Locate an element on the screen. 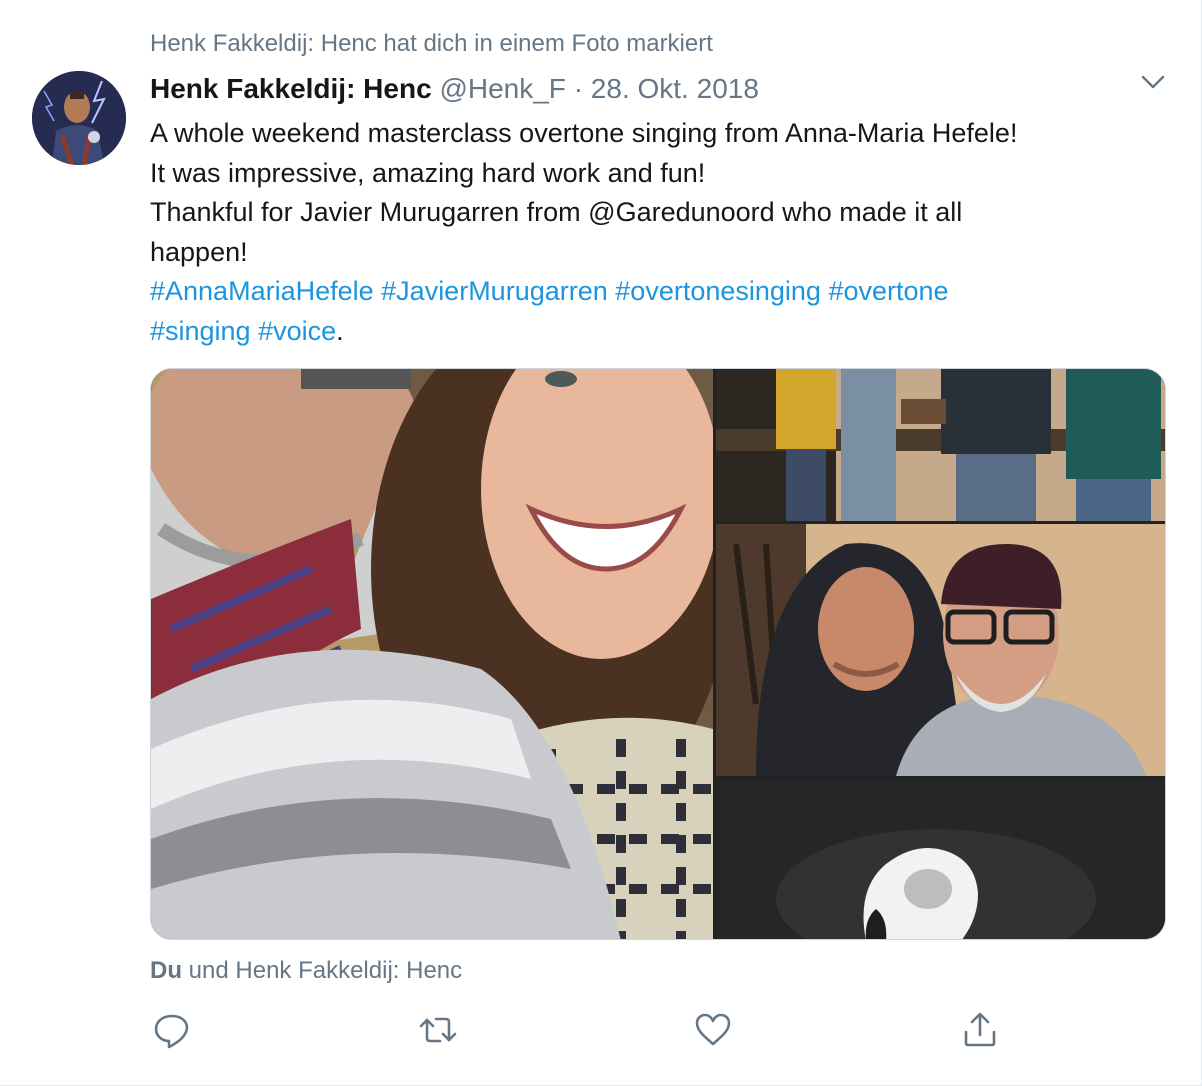 The width and height of the screenshot is (1202, 1086). hashtag-link: #overtonesinging is located at coordinates (718, 291).